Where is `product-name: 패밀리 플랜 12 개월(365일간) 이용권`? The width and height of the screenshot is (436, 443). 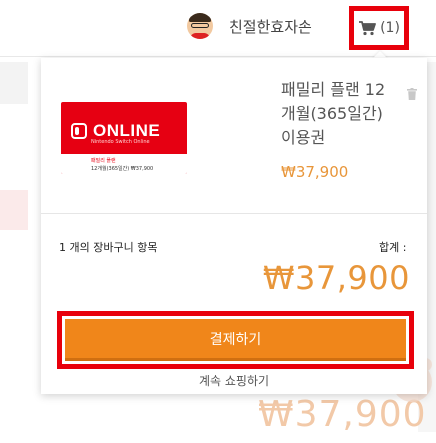 product-name: 패밀리 플랜 12 개월(365일간) 이용권 is located at coordinates (341, 114).